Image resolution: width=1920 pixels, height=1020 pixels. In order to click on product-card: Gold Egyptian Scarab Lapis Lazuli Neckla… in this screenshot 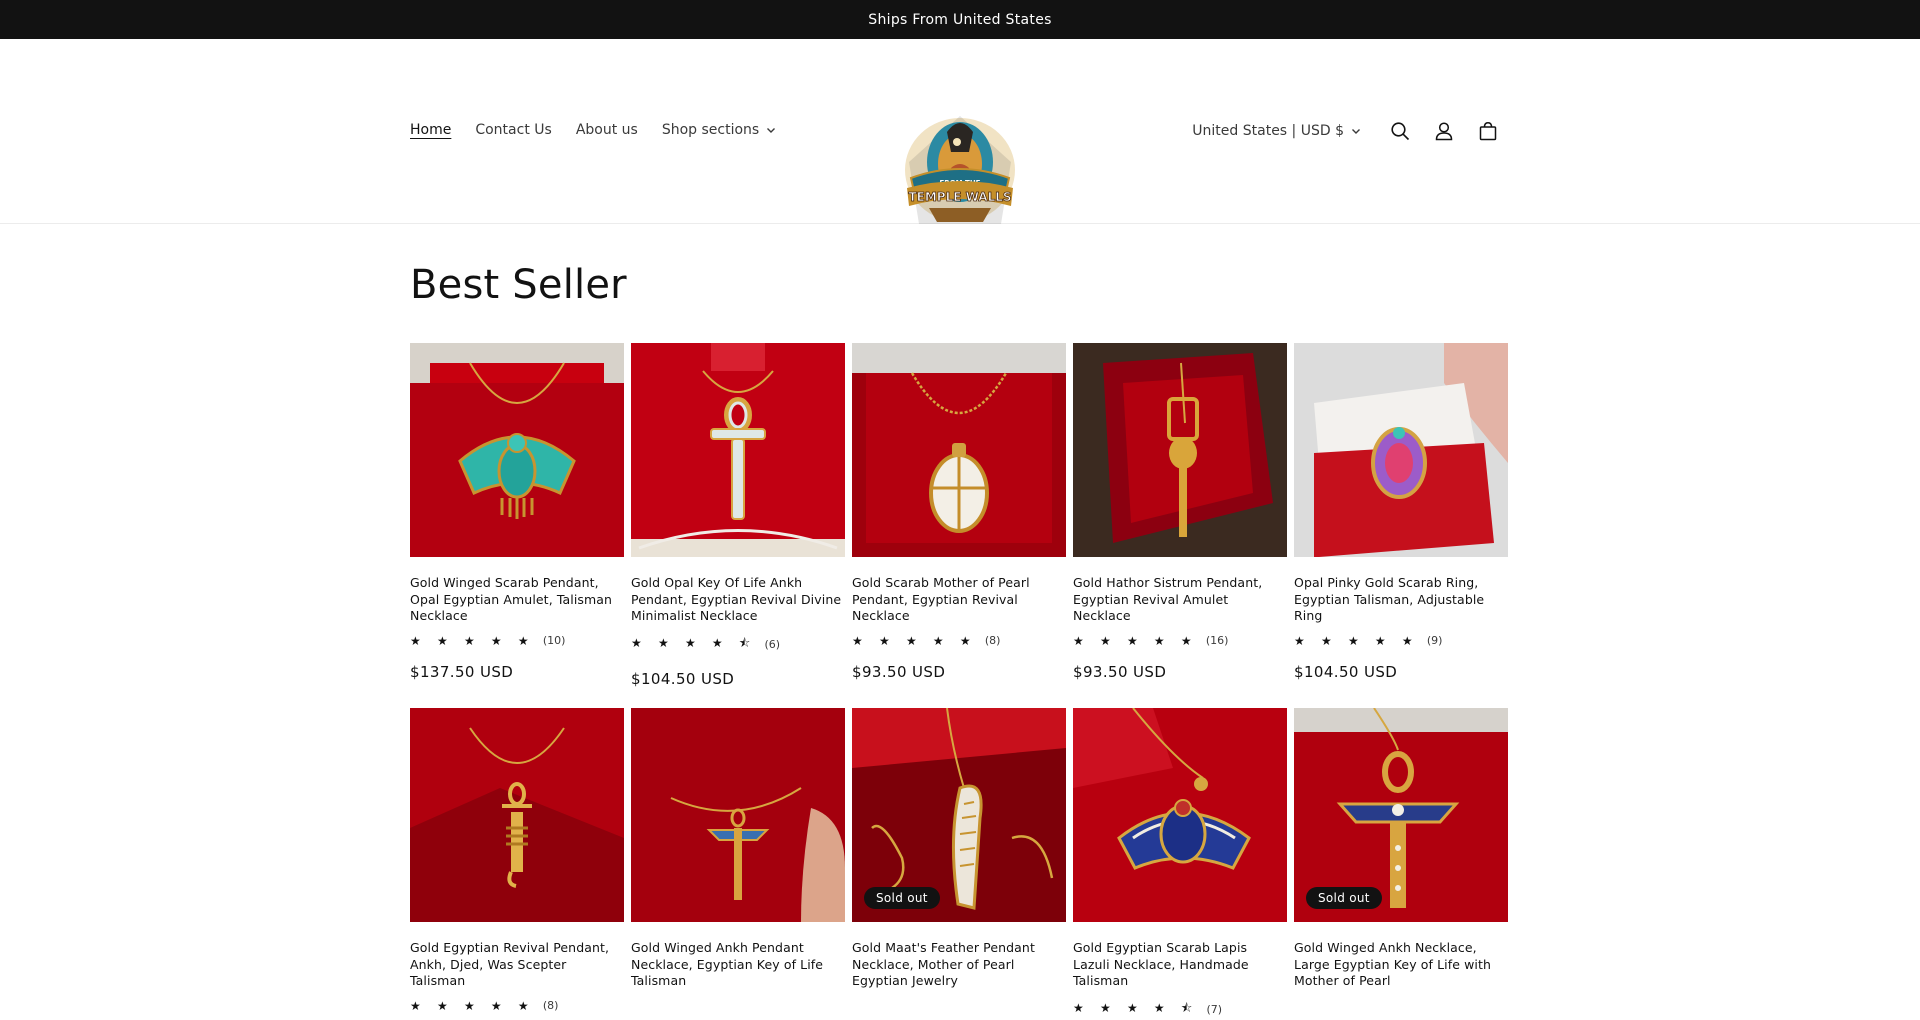, I will do `click(1180, 864)`.